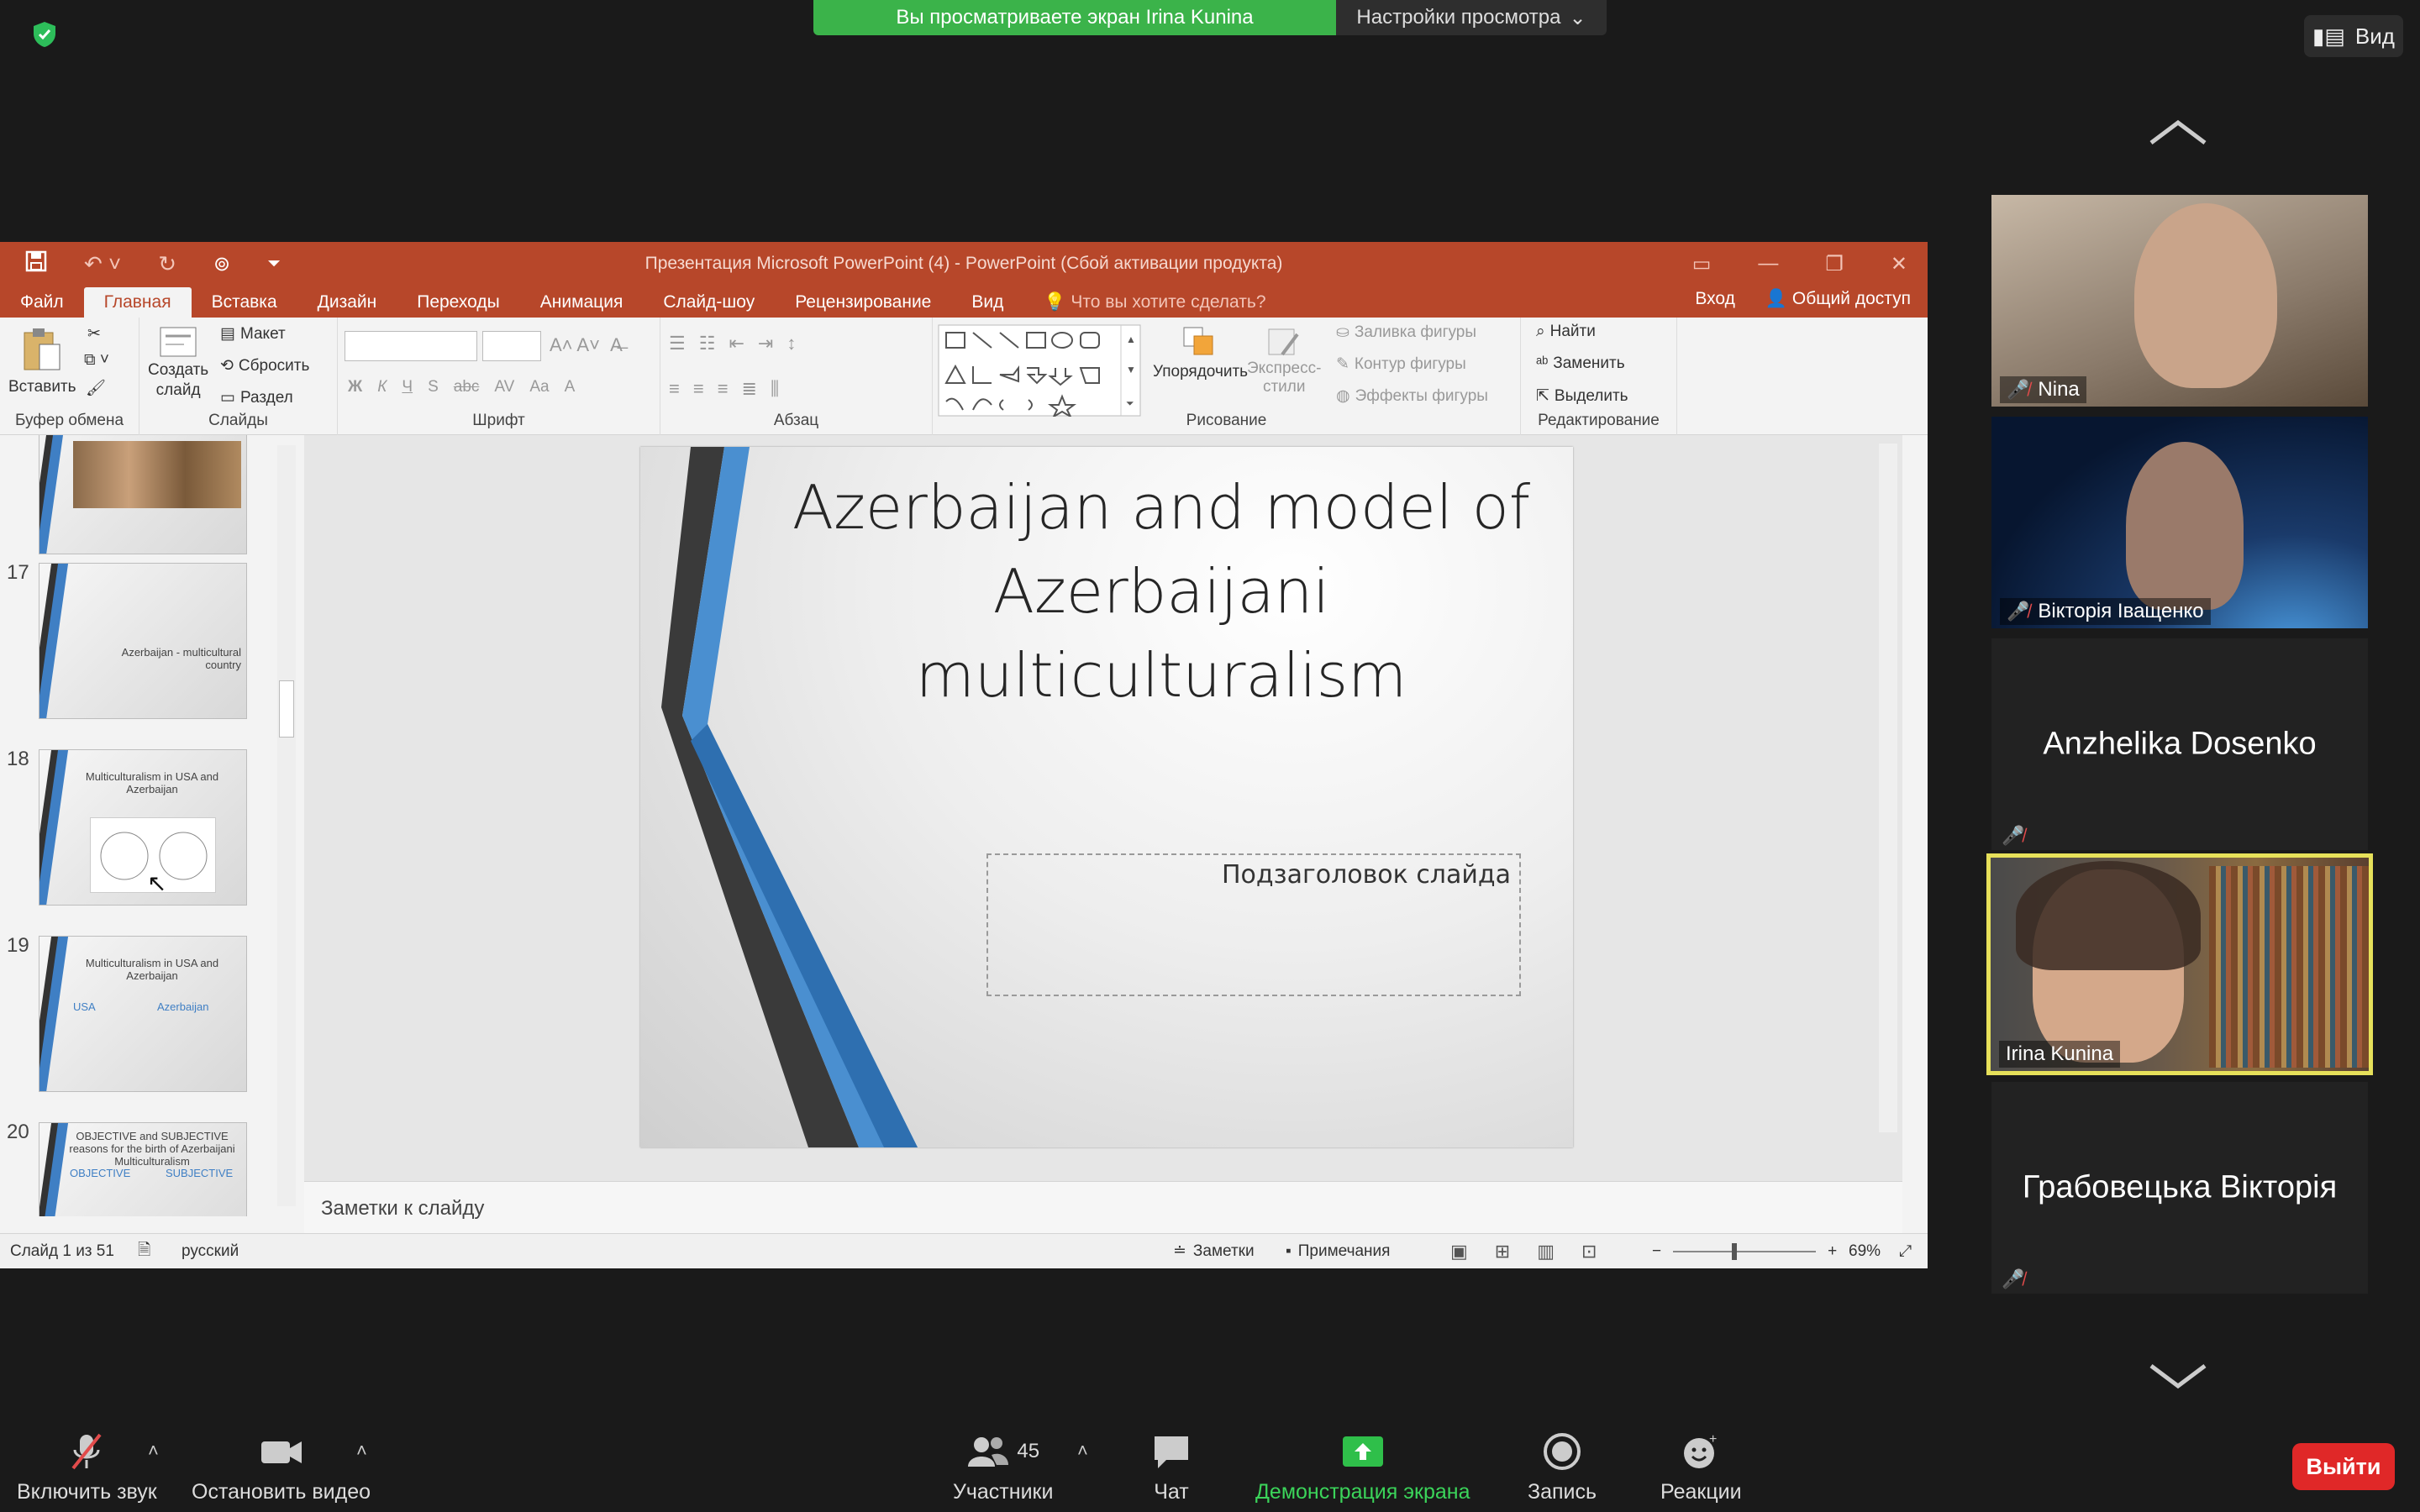  What do you see at coordinates (361, 1451) in the screenshot?
I see `video-options-chevron-icon: ˄` at bounding box center [361, 1451].